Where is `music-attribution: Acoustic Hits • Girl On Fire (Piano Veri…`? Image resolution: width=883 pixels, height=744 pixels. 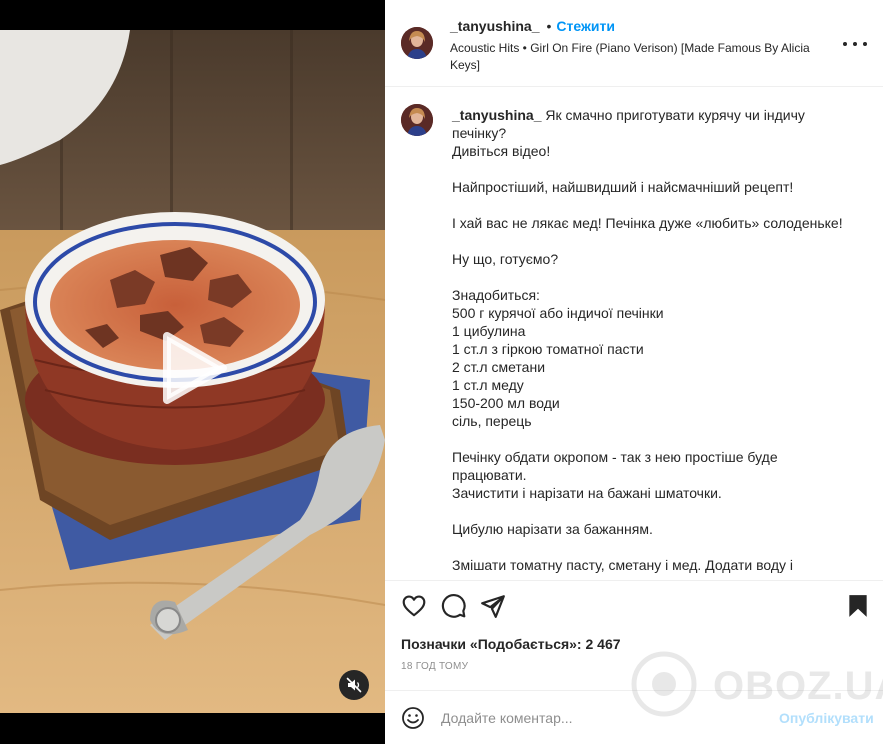
music-attribution: Acoustic Hits • Girl On Fire (Piano Veri… is located at coordinates (635, 57).